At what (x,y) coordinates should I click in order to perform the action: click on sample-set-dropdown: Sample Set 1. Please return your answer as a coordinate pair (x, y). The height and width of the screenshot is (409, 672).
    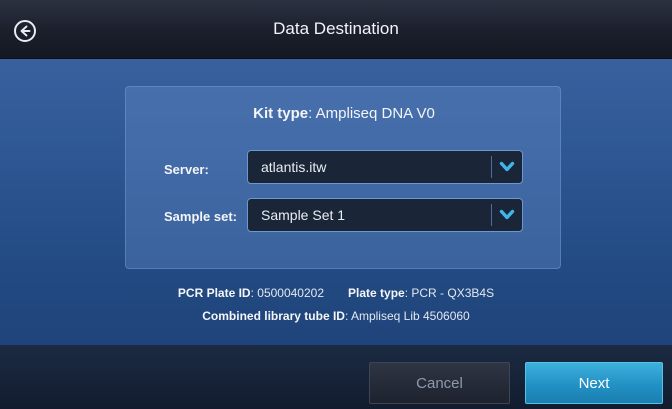
    Looking at the image, I should click on (385, 215).